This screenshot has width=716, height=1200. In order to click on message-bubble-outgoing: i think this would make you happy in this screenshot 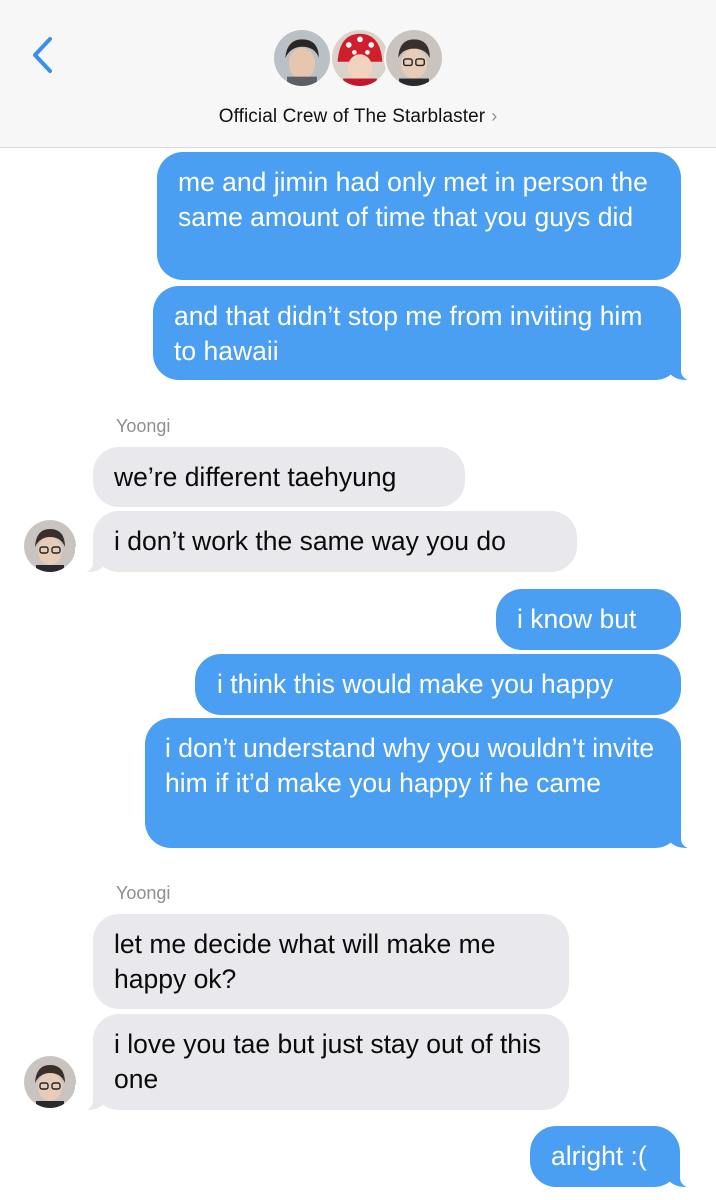, I will do `click(438, 684)`.